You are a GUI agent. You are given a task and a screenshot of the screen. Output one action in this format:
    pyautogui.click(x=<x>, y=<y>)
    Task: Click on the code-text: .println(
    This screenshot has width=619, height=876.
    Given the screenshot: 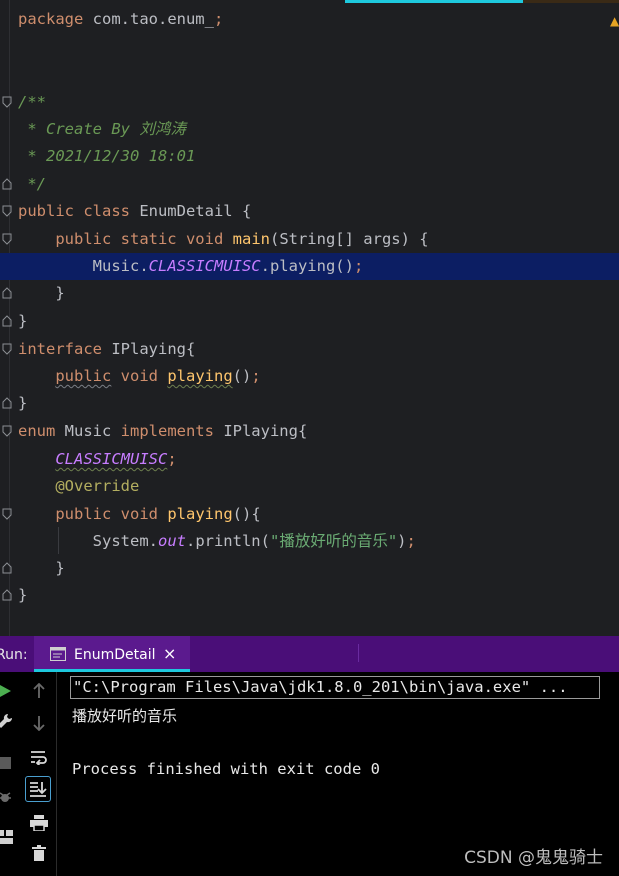 What is the action you would take?
    pyautogui.click(x=227, y=541)
    